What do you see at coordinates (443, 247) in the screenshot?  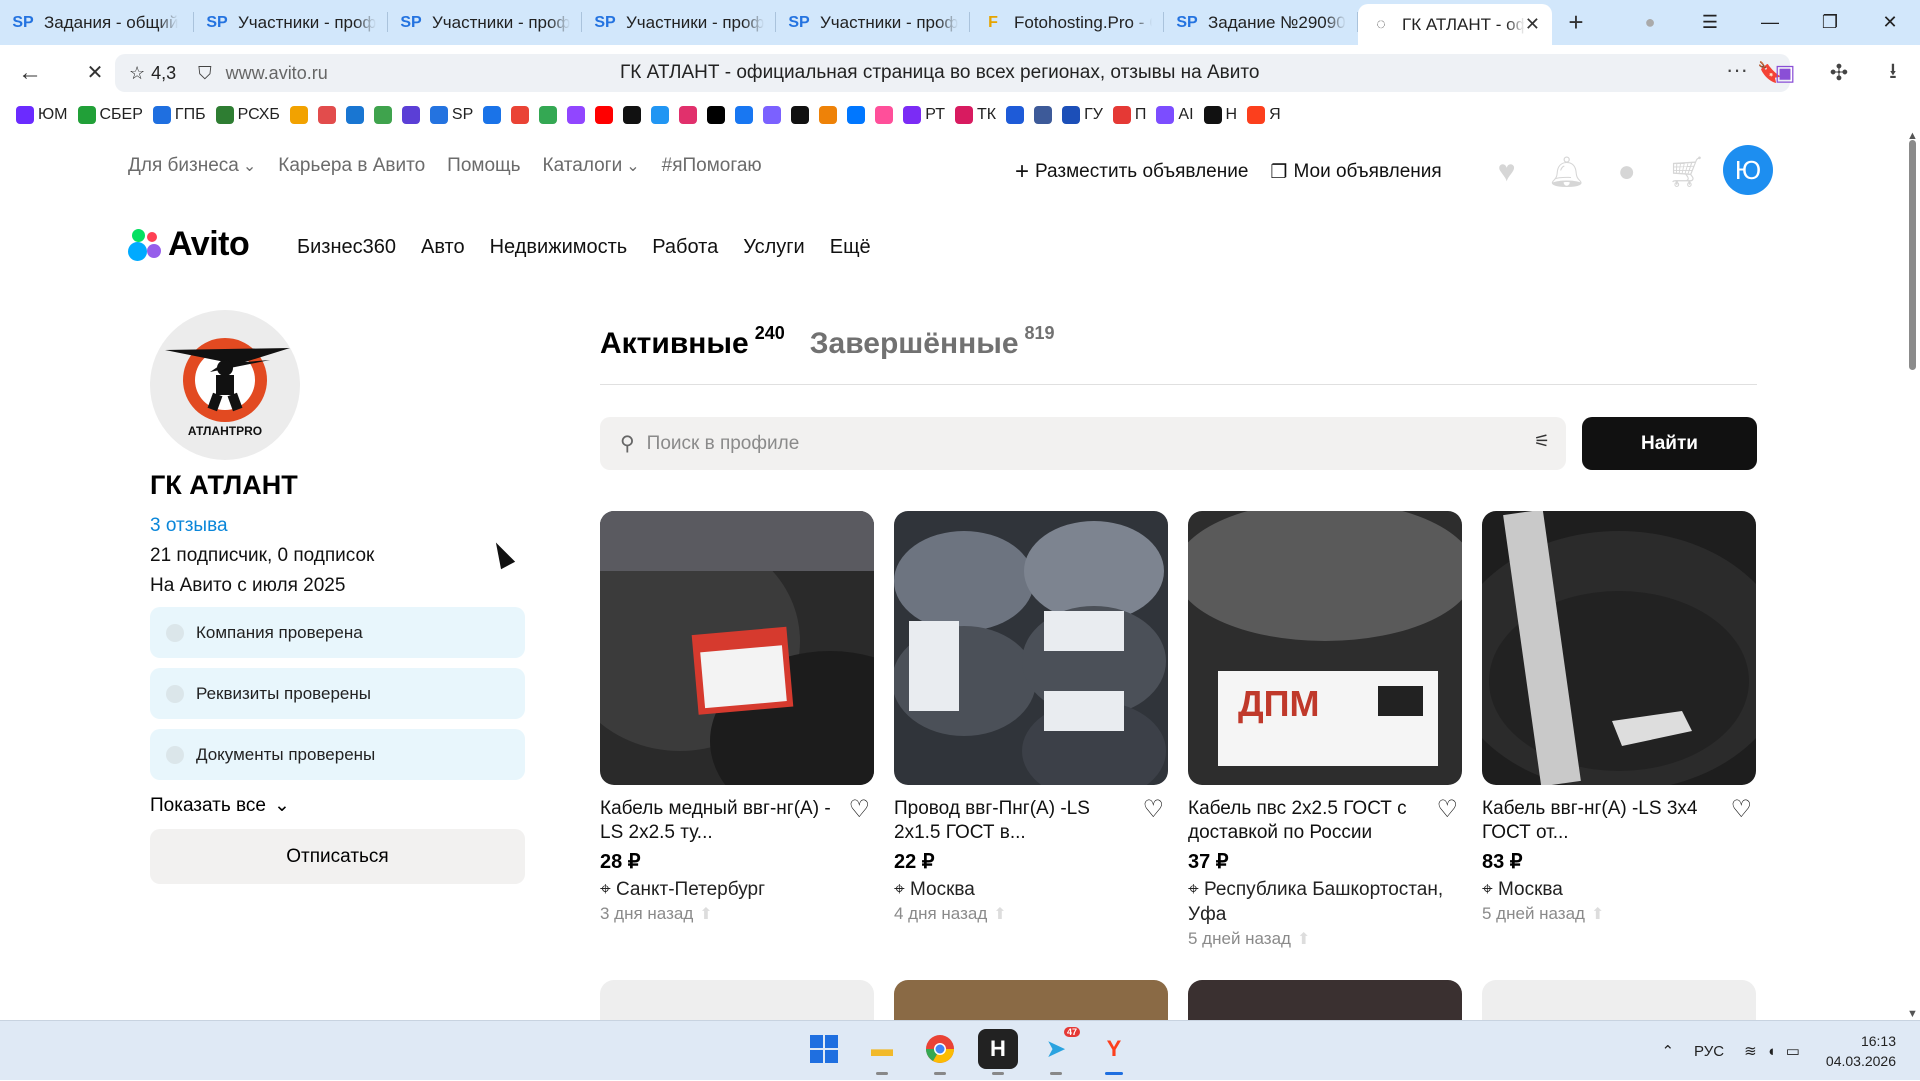 I see `main-nav-item: Авто` at bounding box center [443, 247].